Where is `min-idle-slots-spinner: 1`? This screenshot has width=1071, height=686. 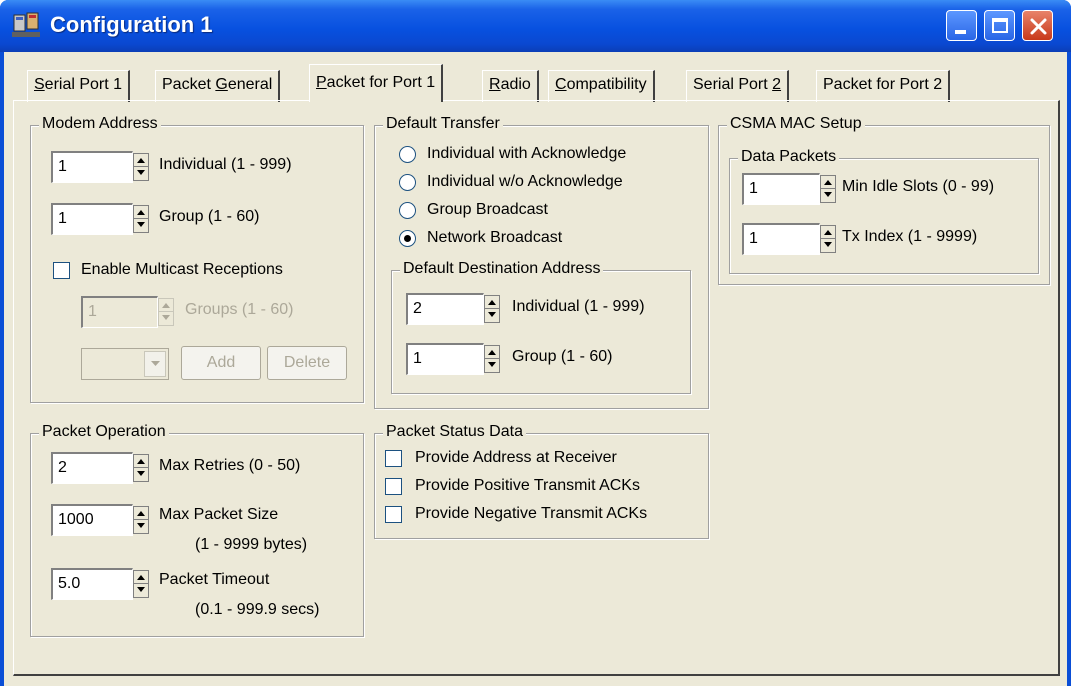 min-idle-slots-spinner: 1 is located at coordinates (790, 189).